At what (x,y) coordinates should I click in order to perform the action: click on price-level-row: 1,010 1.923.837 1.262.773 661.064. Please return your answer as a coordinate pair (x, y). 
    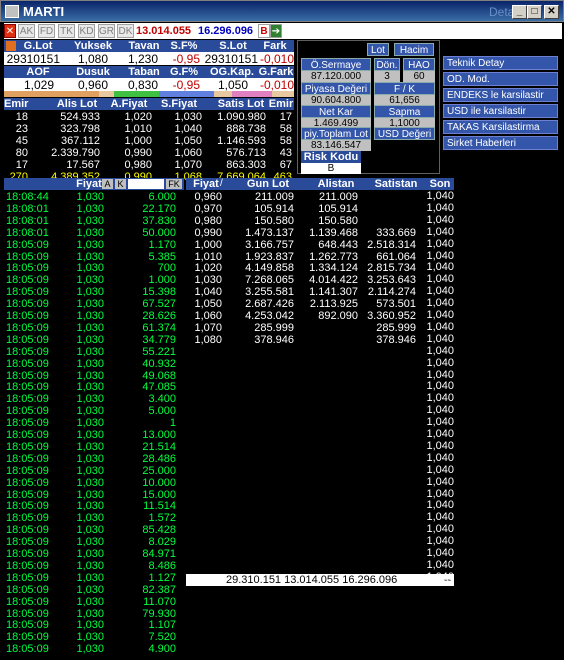
    Looking at the image, I should click on (320, 257).